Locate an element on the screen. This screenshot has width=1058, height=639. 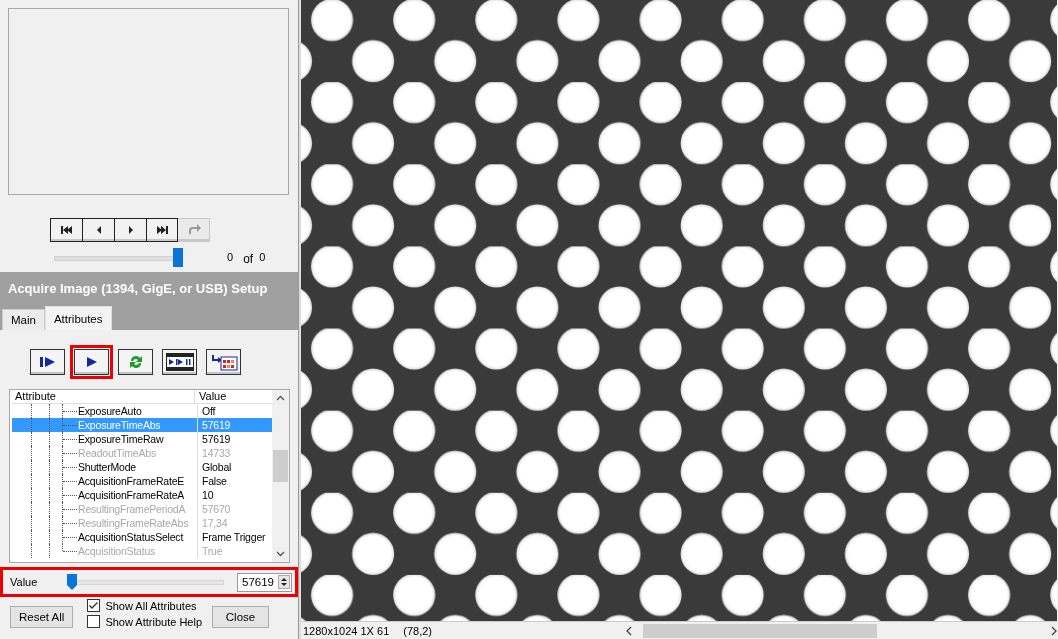
reset-all-button: Reset All is located at coordinates (42, 616).